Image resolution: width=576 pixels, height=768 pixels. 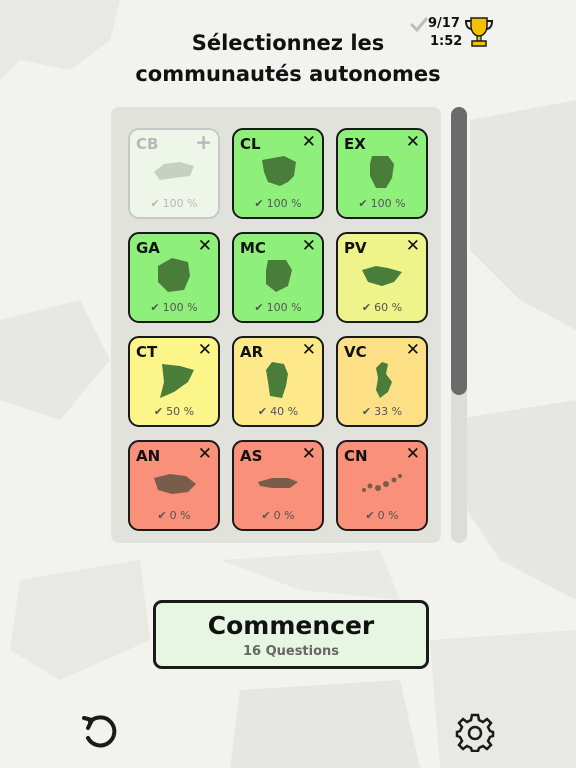 What do you see at coordinates (250, 144) in the screenshot?
I see `region-code: CL` at bounding box center [250, 144].